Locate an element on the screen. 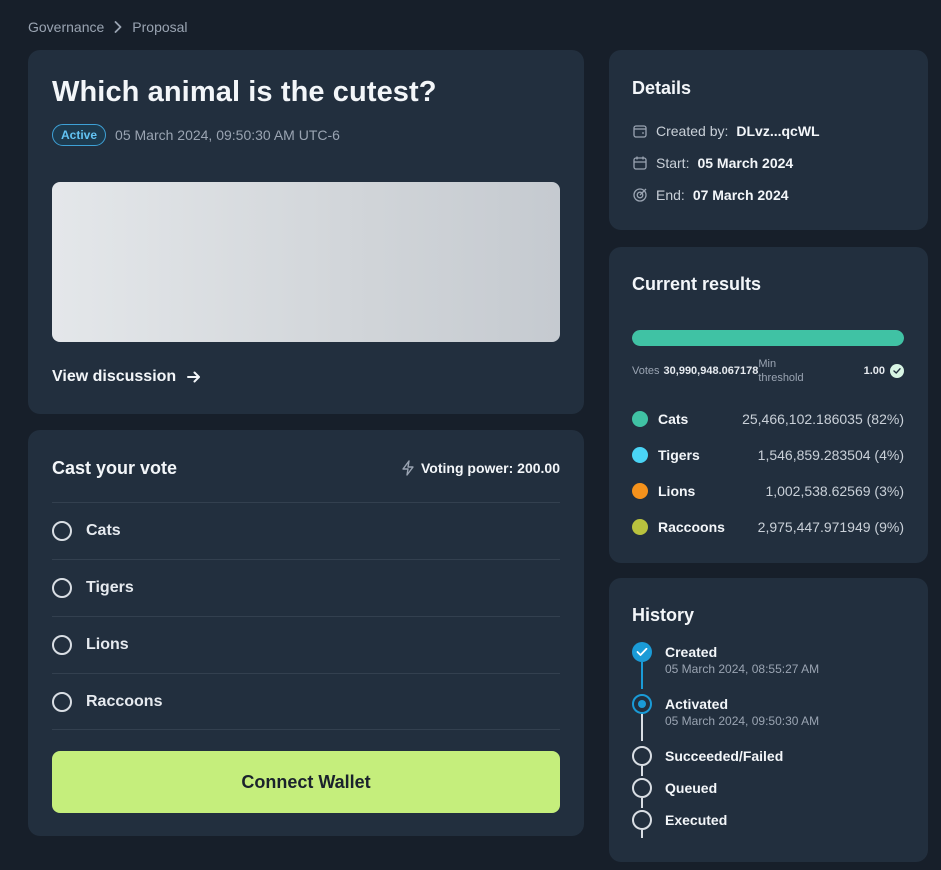 This screenshot has height=870, width=941. check-circle-icon is located at coordinates (897, 371).